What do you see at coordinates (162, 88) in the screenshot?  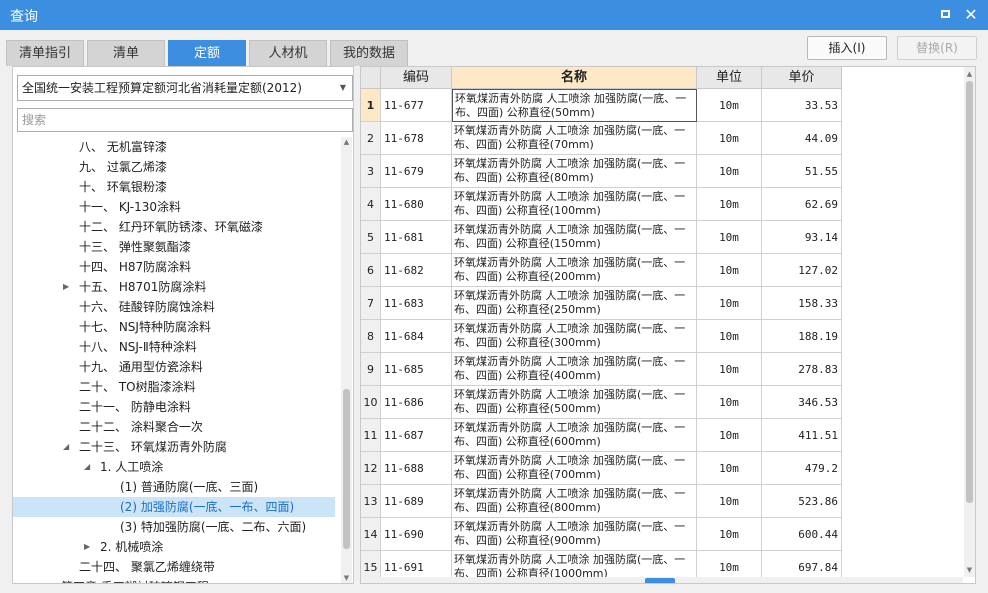 I see `quota-library-value: 全国统一安装工程预算定额河北省消耗量定额(2012)` at bounding box center [162, 88].